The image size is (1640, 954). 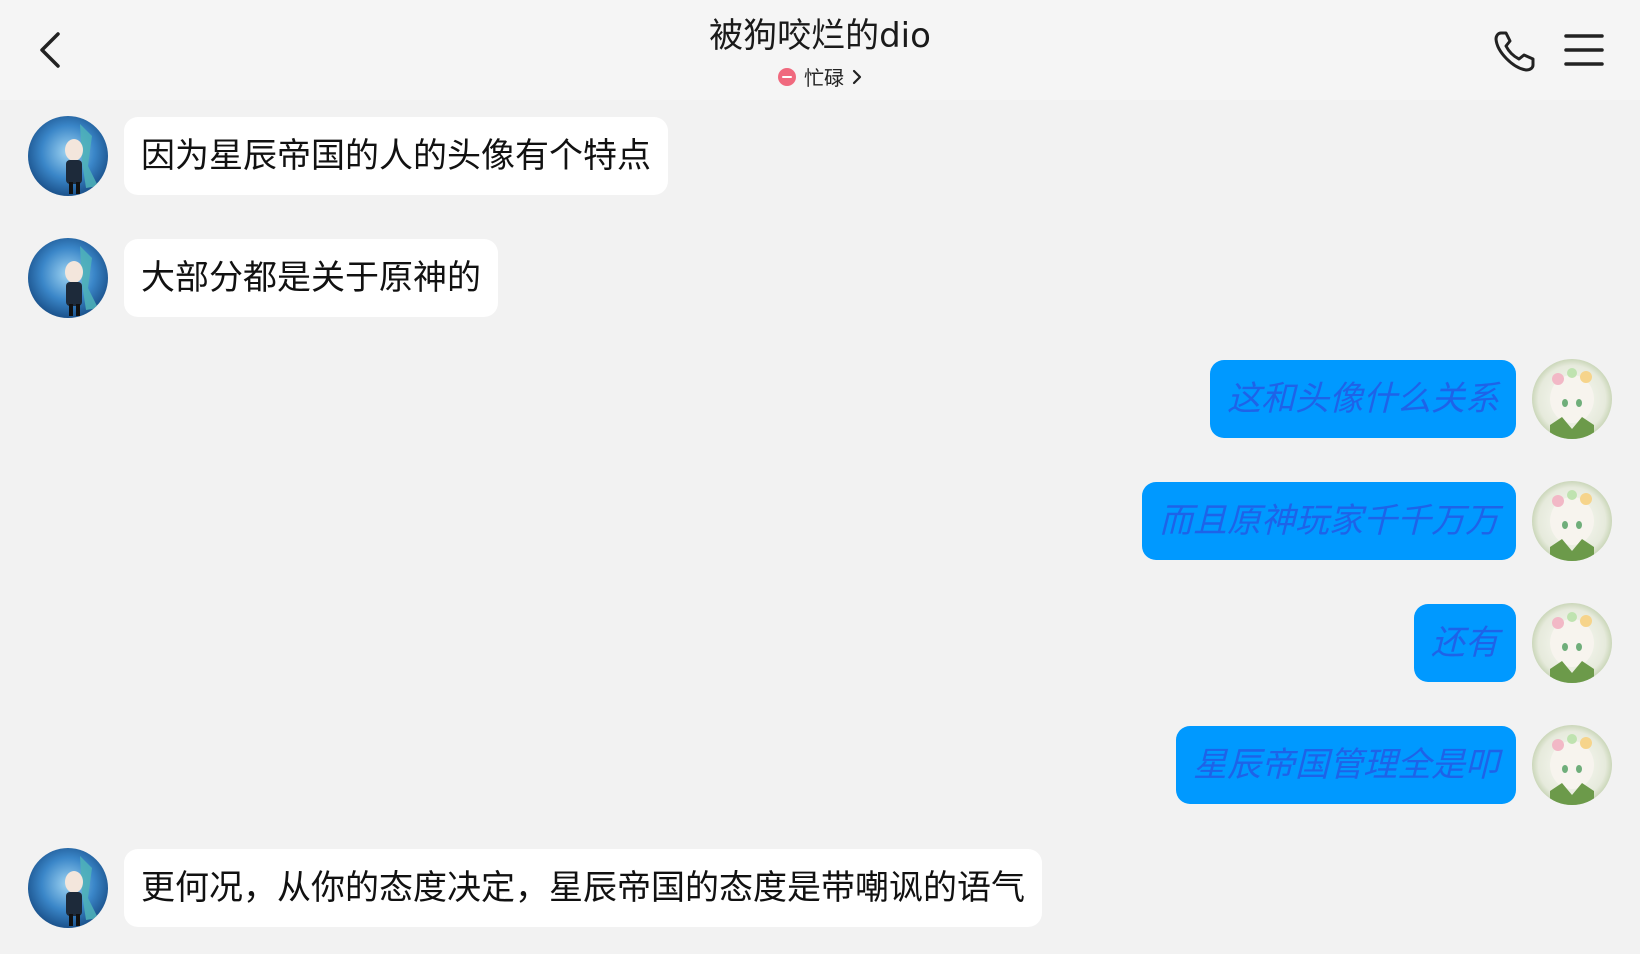 I want to click on chevron-right-icon, so click(x=857, y=76).